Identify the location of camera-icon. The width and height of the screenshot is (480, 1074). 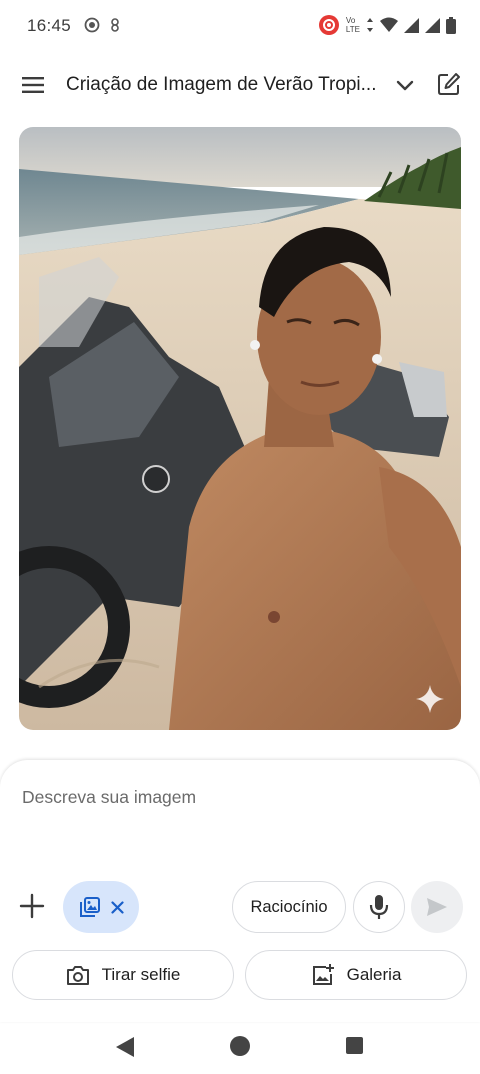
(77, 975).